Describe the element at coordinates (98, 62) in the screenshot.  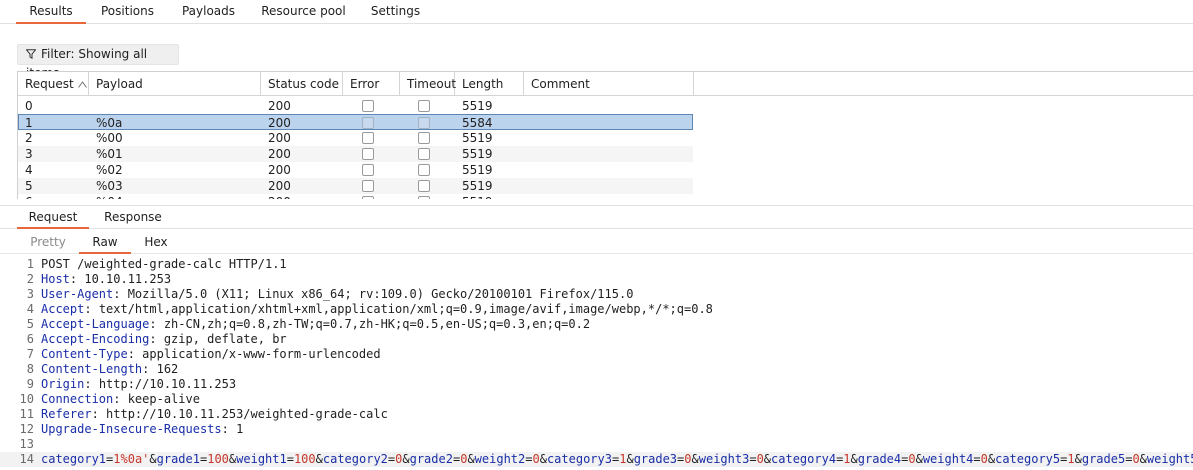
I see `filter-button: Filter: Showing all items` at that location.